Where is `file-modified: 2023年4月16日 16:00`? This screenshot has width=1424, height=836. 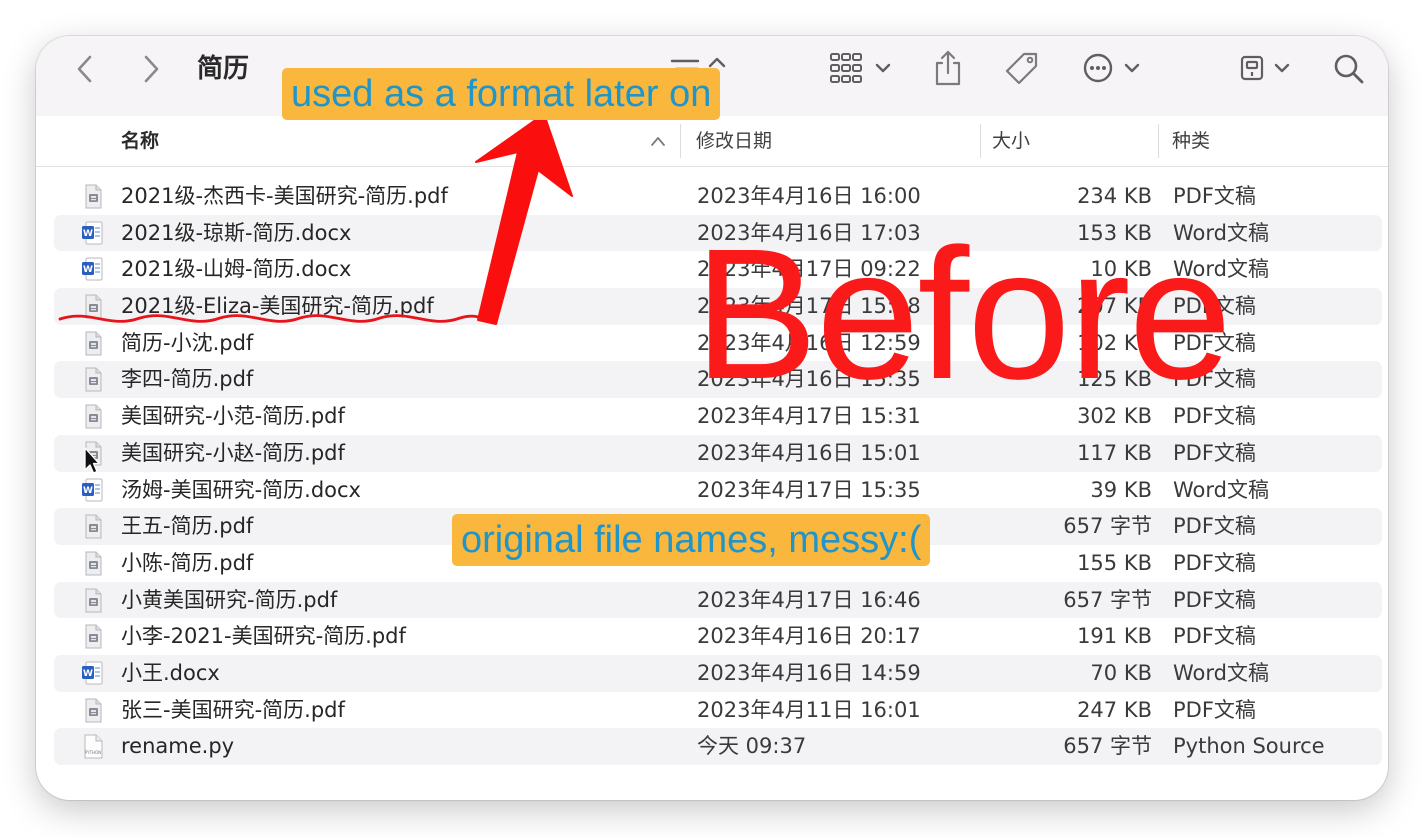
file-modified: 2023年4月16日 16:00 is located at coordinates (809, 196).